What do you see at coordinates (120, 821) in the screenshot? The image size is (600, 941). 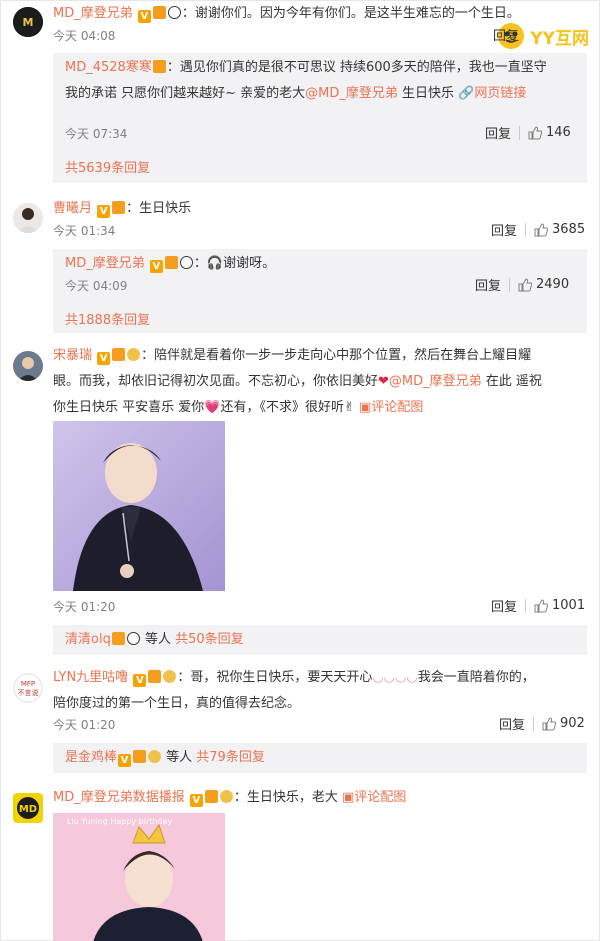 I see `photo-caption: Liu Yuning Happy birthday` at bounding box center [120, 821].